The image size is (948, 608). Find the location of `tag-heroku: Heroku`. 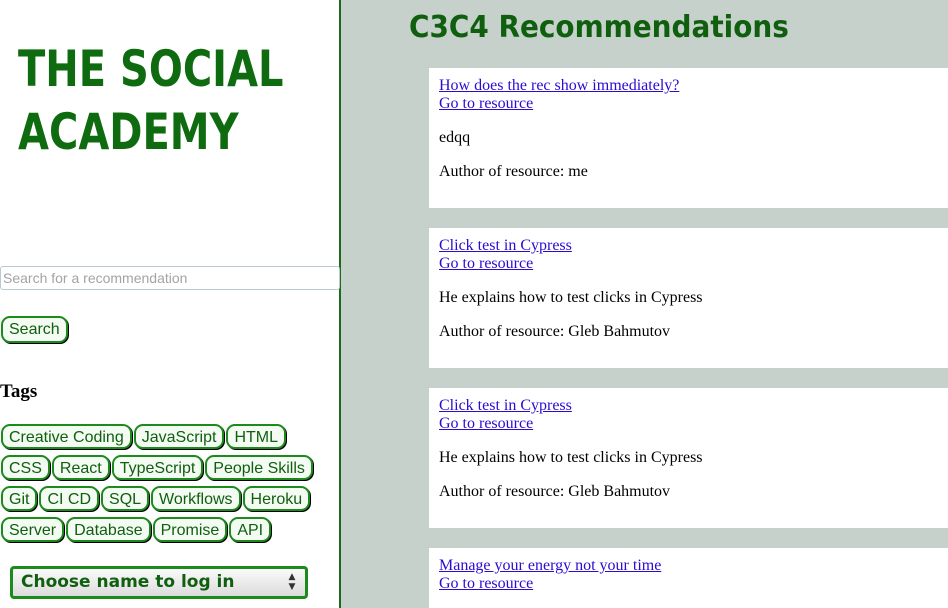

tag-heroku: Heroku is located at coordinates (276, 498).